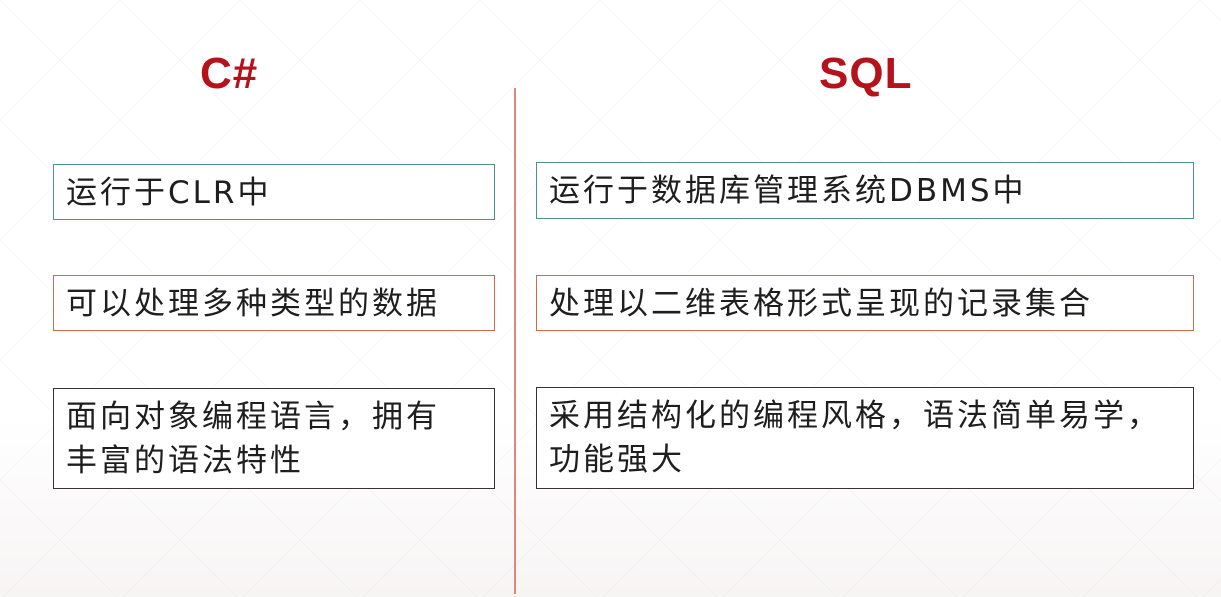 The height and width of the screenshot is (597, 1221). I want to click on csharp-box-data-types: 可以处理多种类型的数据, so click(274, 303).